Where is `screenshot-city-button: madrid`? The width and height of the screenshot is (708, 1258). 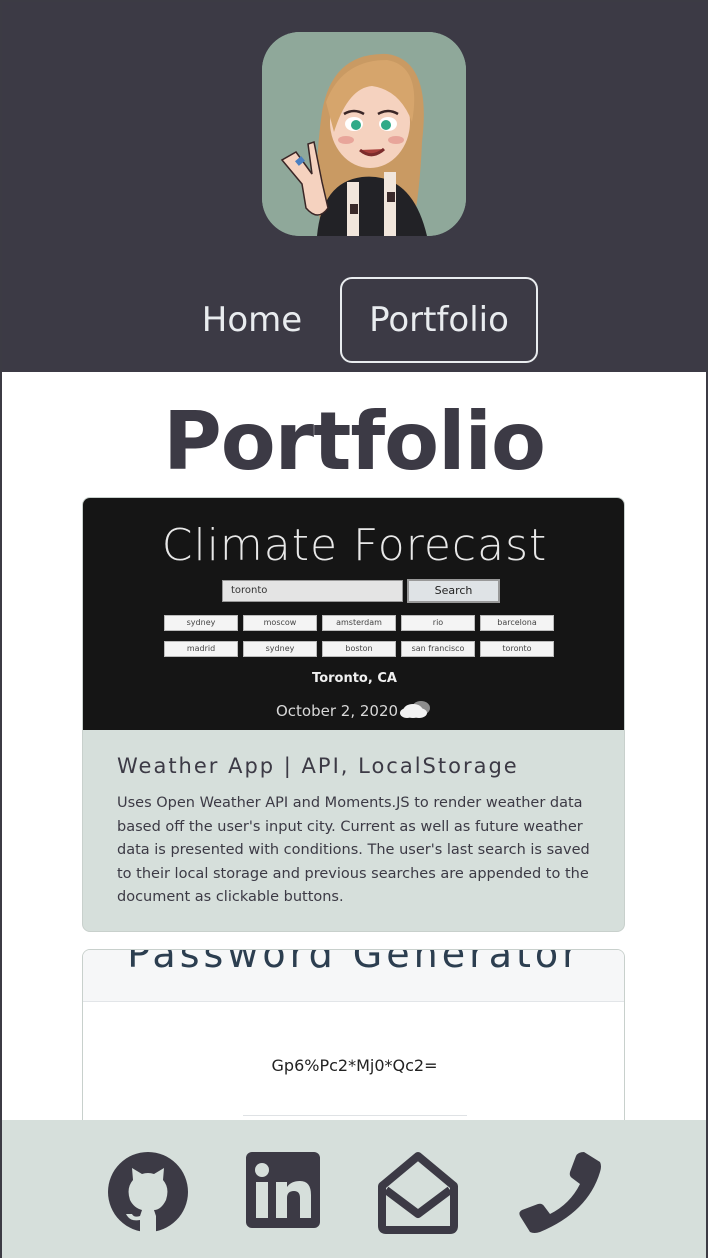 screenshot-city-button: madrid is located at coordinates (201, 649).